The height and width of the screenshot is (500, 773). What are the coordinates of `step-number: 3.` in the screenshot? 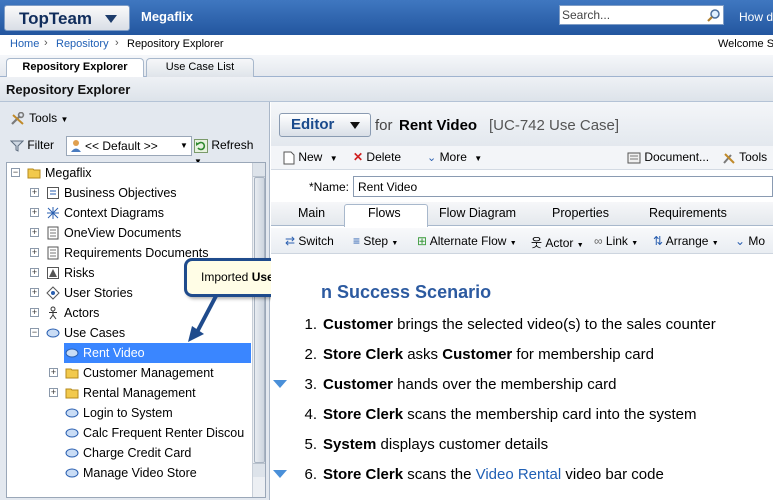 It's located at (310, 384).